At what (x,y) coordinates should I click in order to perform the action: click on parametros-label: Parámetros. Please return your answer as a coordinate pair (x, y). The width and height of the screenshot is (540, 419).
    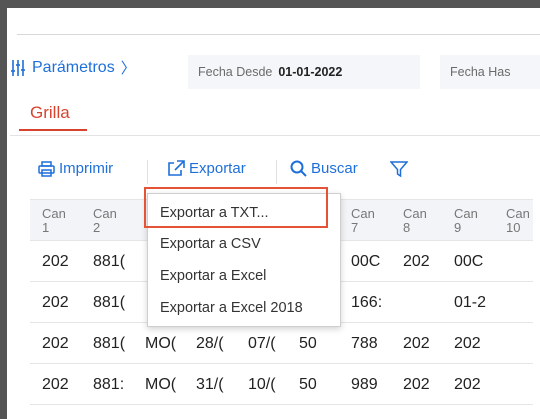
    Looking at the image, I should click on (73, 67).